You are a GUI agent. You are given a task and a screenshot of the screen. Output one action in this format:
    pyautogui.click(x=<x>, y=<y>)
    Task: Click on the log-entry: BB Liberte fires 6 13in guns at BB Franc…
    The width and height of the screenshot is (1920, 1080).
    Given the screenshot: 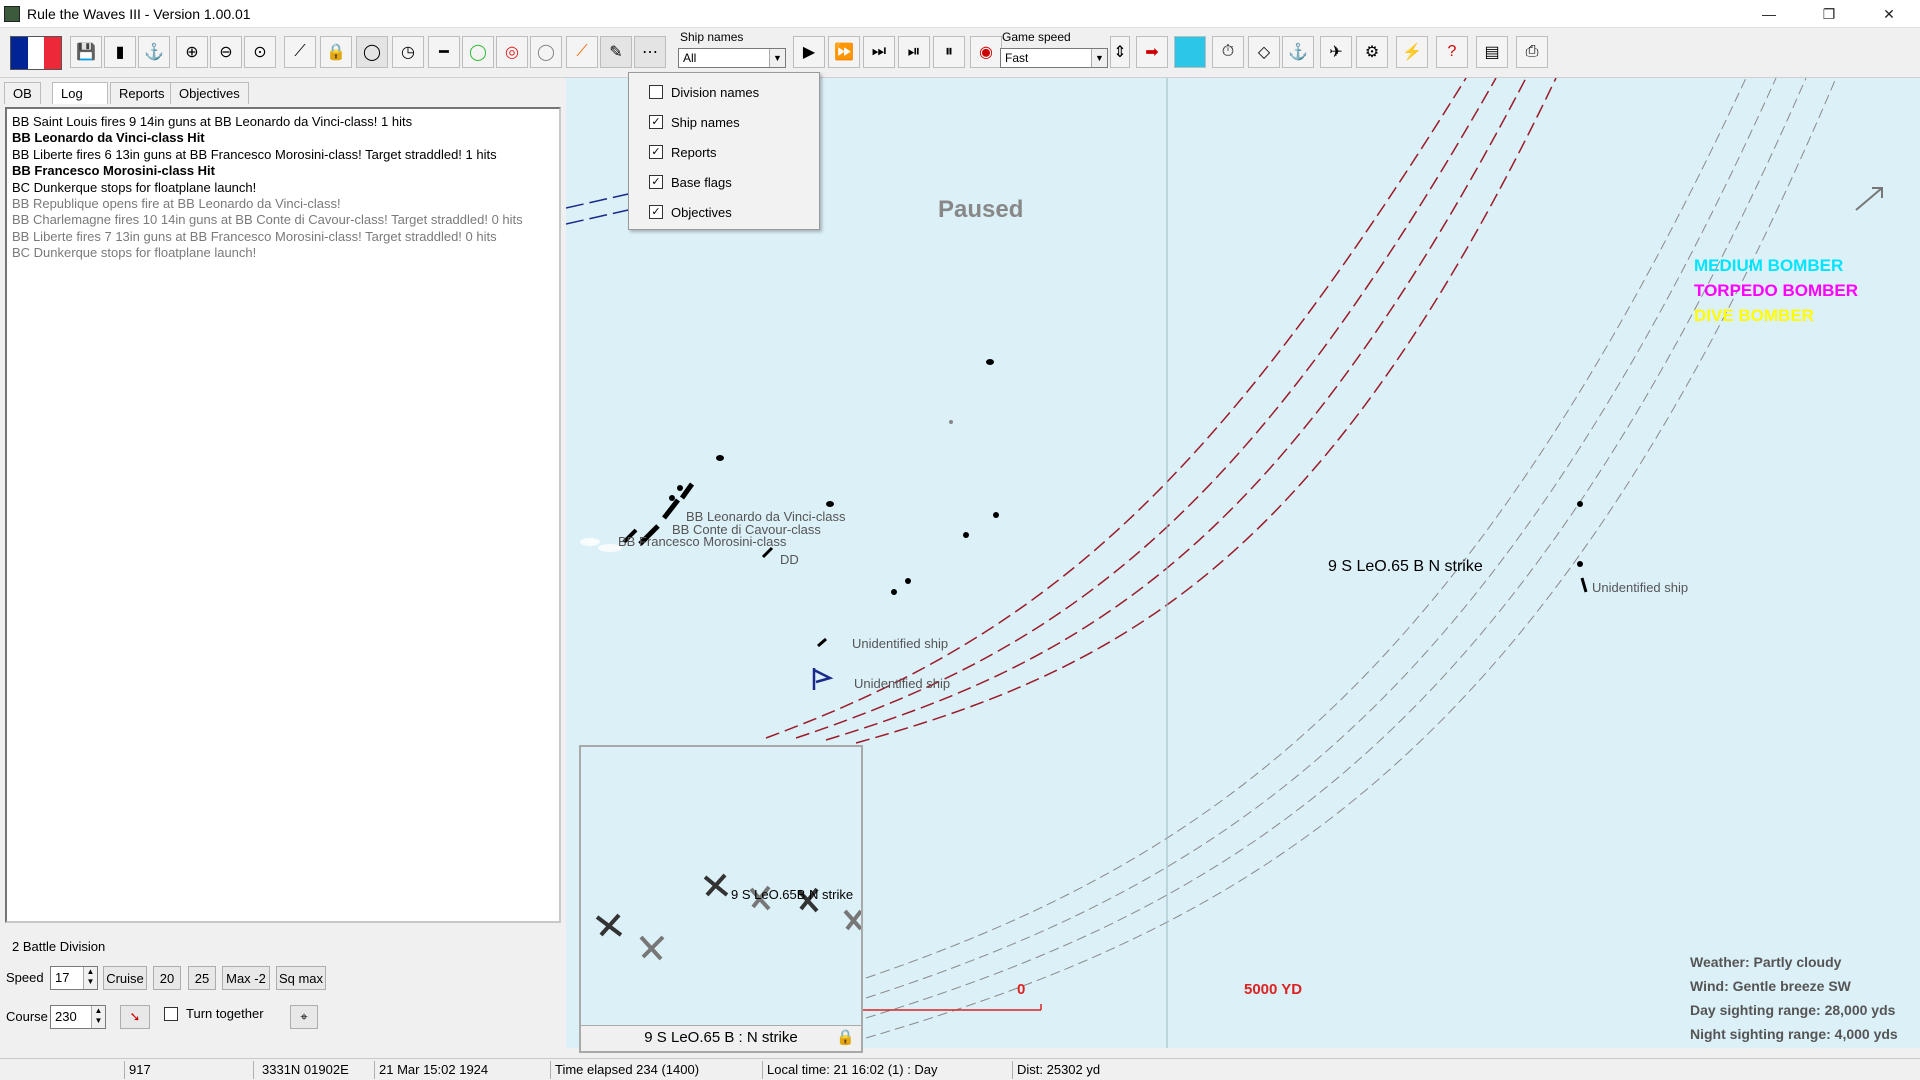 What is the action you would take?
    pyautogui.click(x=254, y=154)
    